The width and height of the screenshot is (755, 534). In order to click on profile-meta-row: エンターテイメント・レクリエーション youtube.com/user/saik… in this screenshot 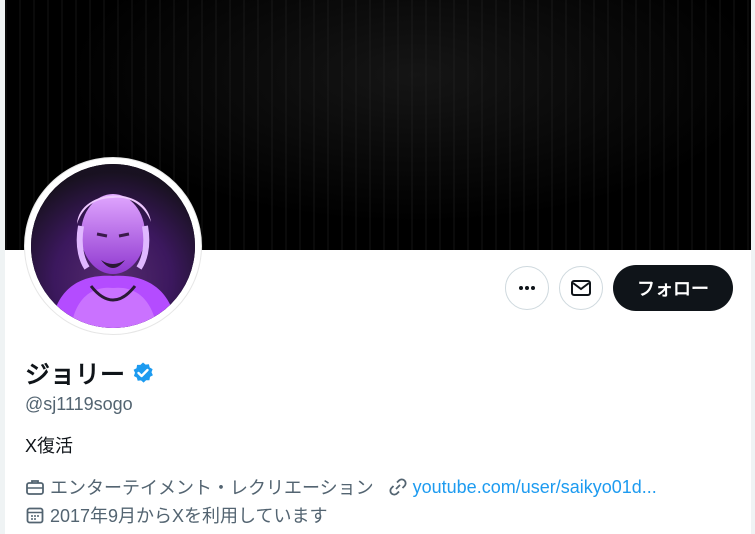, I will do `click(348, 487)`.